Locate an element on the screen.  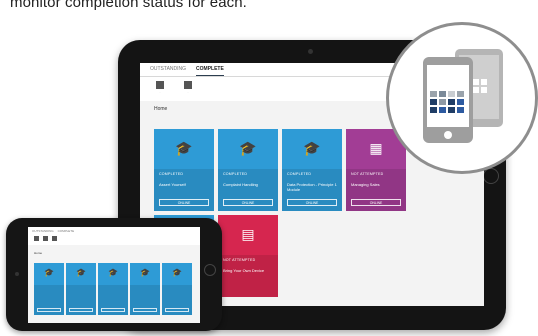
course-card: 🎓 COMPLETED Assert Yourself ONLINE is located at coordinates (184, 170).